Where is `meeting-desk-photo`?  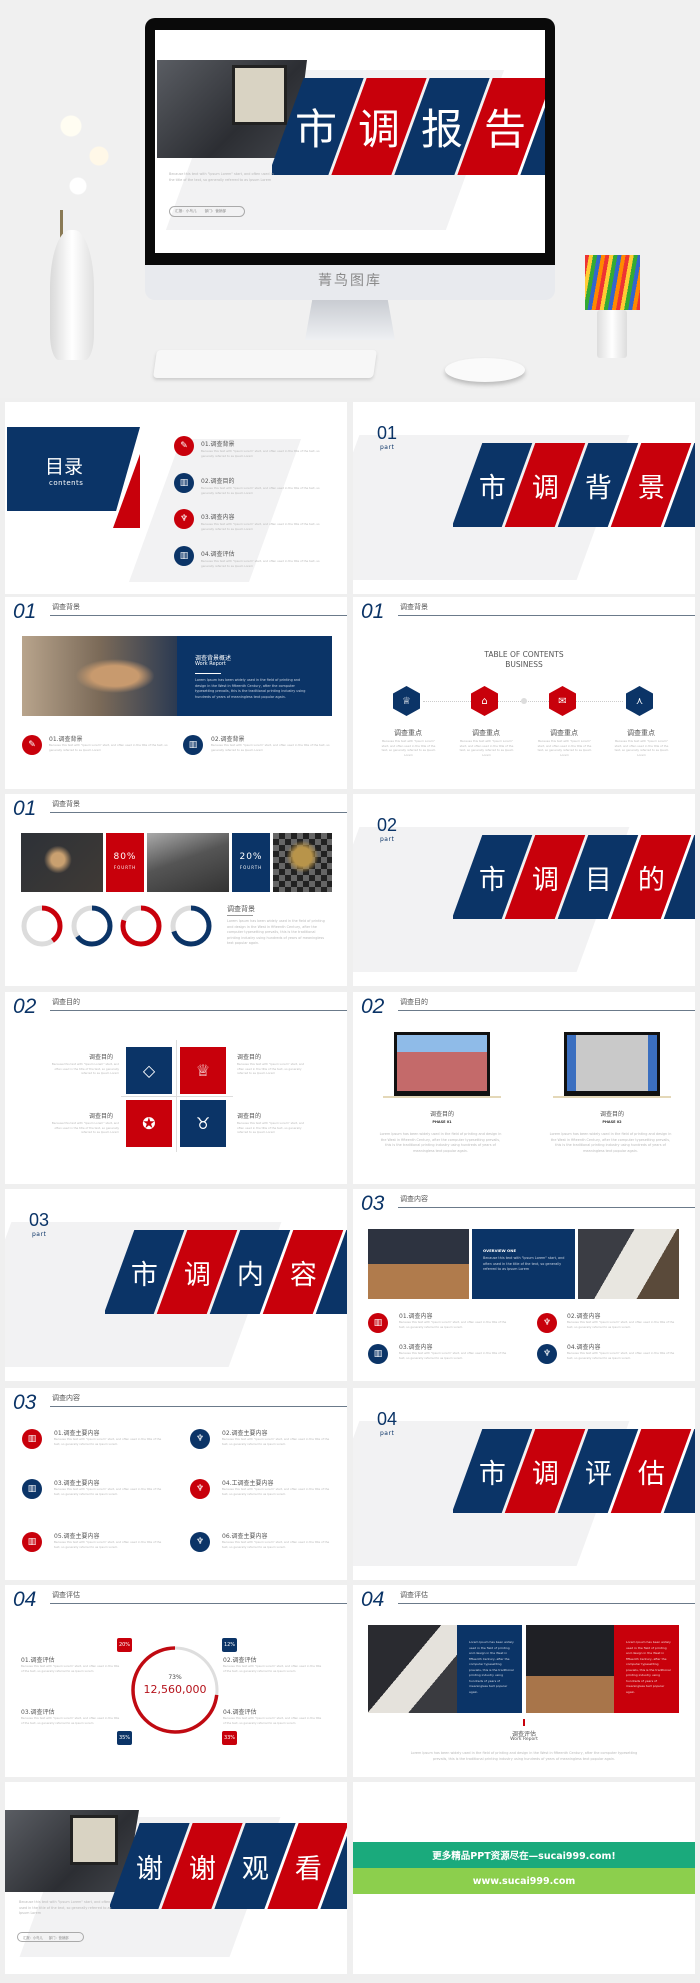
meeting-desk-photo is located at coordinates (418, 1264).